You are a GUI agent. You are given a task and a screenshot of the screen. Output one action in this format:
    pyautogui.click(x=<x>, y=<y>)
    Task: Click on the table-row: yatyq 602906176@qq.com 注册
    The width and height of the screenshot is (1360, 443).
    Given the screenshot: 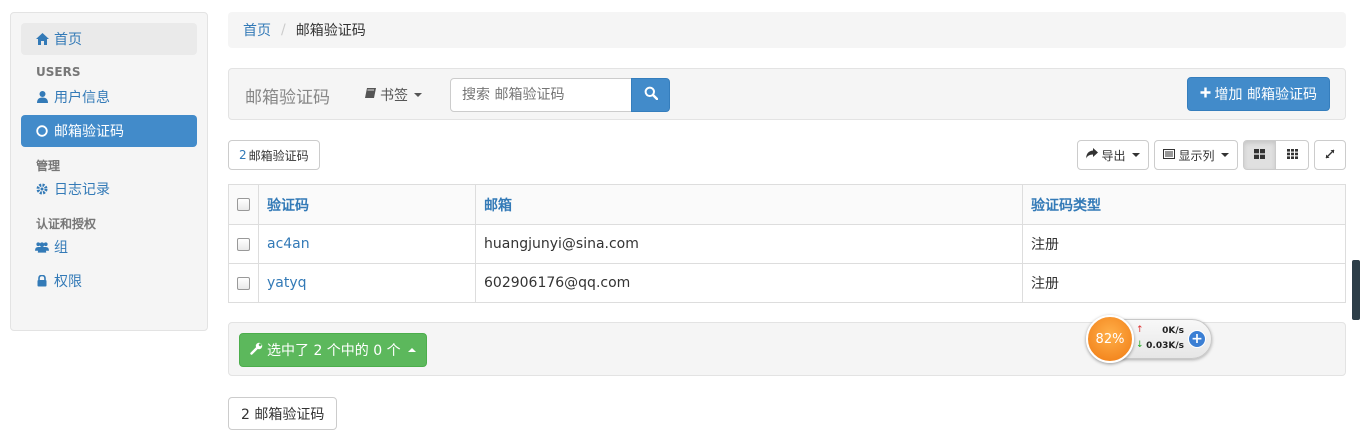 What is the action you would take?
    pyautogui.click(x=787, y=283)
    